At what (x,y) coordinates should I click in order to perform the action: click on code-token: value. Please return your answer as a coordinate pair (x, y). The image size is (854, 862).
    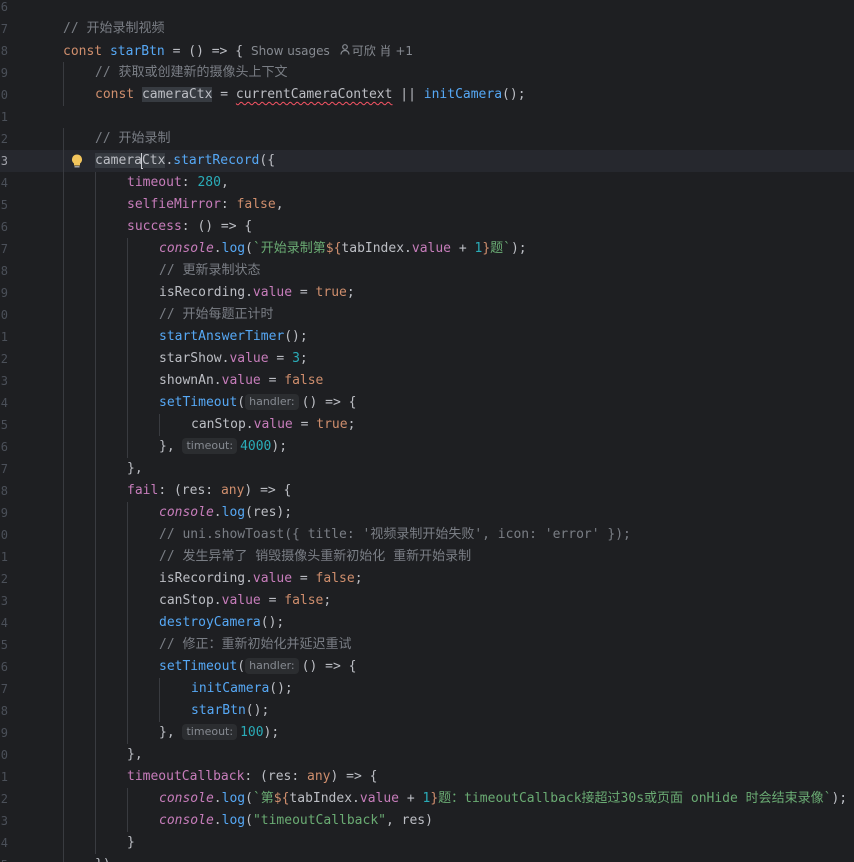
    Looking at the image, I should click on (241, 600).